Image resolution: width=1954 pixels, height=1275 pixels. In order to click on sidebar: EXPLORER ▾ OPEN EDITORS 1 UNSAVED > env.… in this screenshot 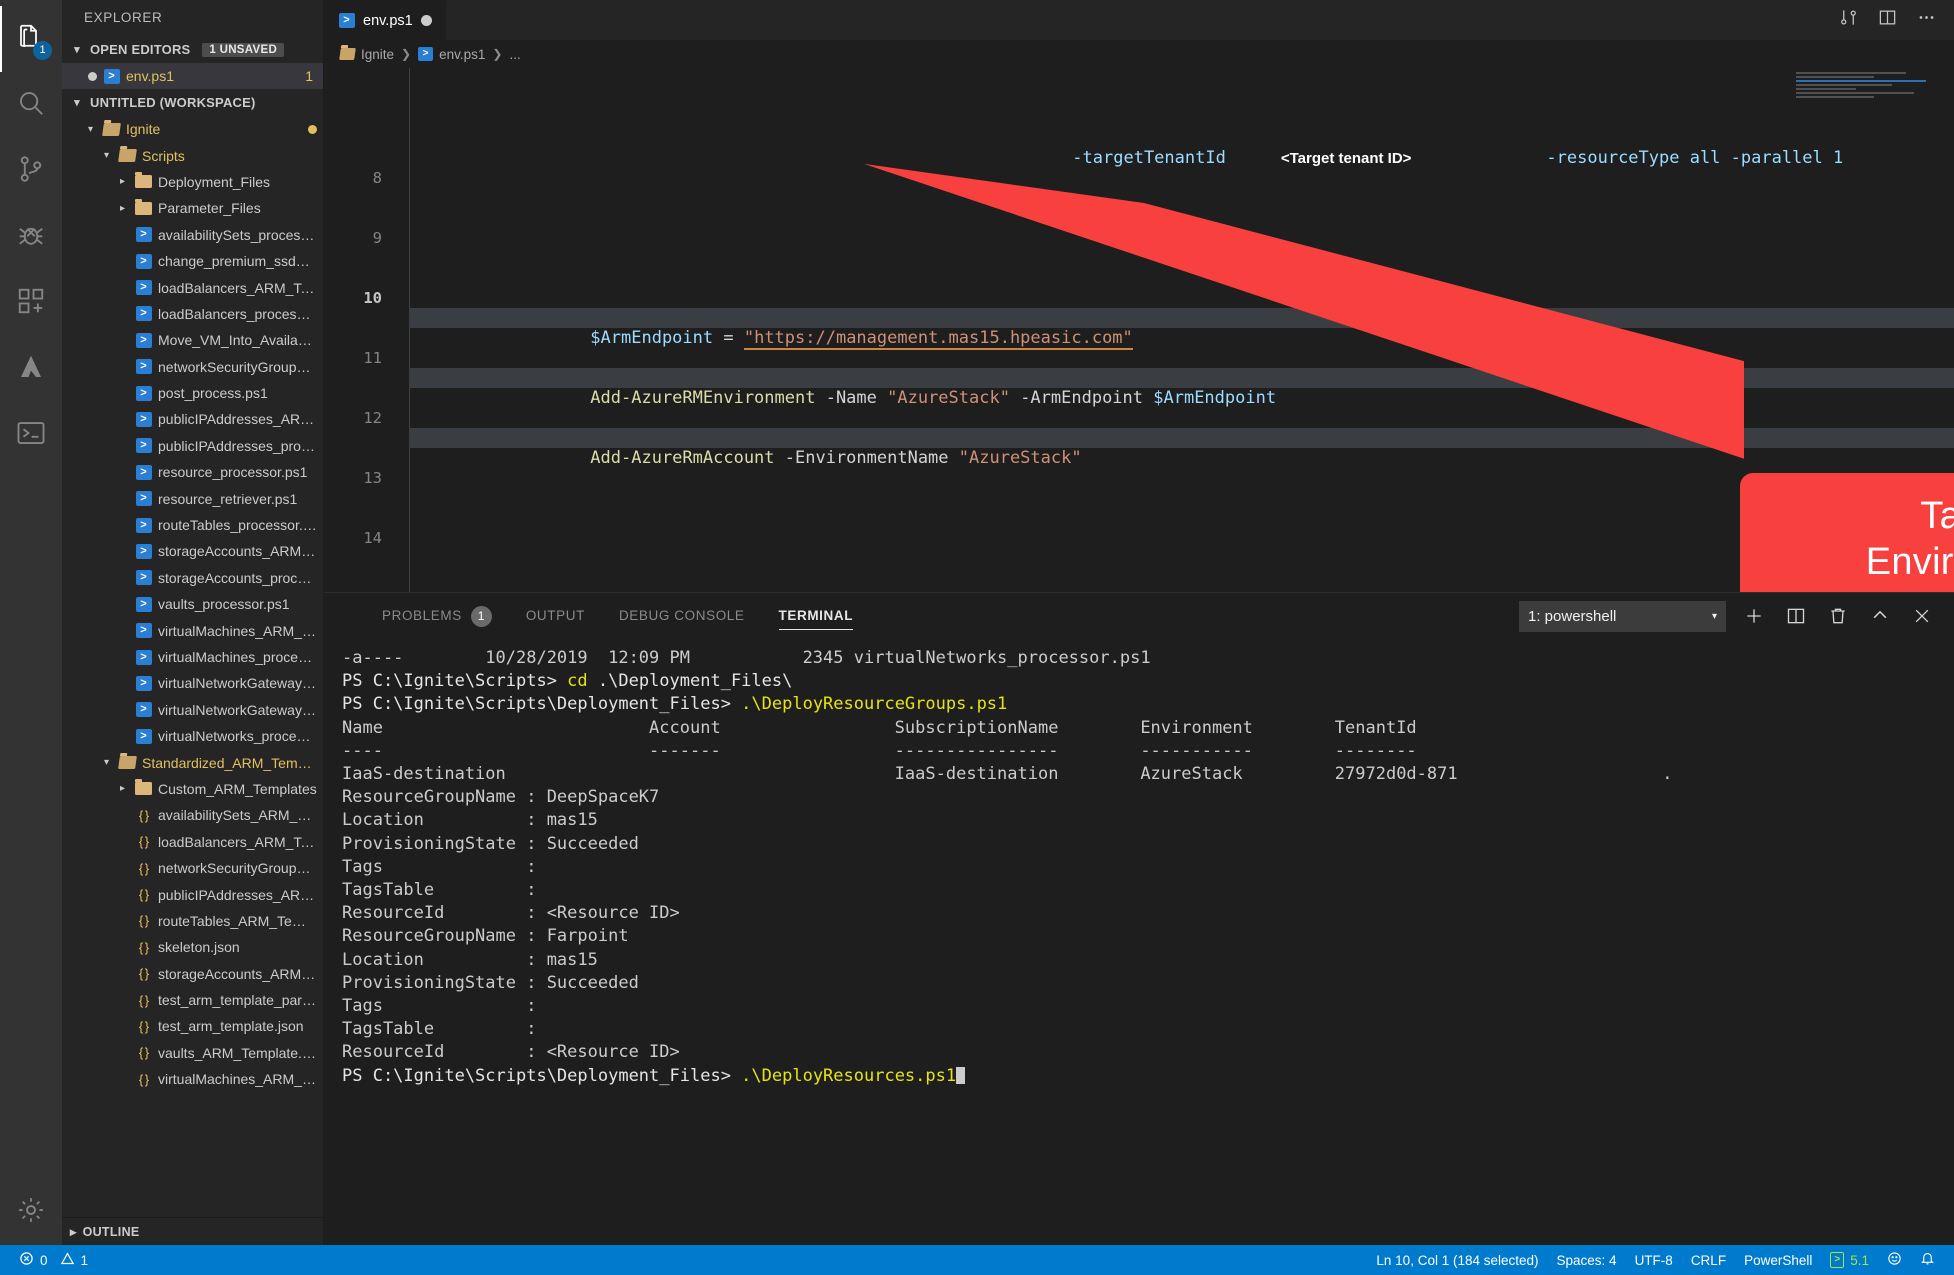, I will do `click(193, 622)`.